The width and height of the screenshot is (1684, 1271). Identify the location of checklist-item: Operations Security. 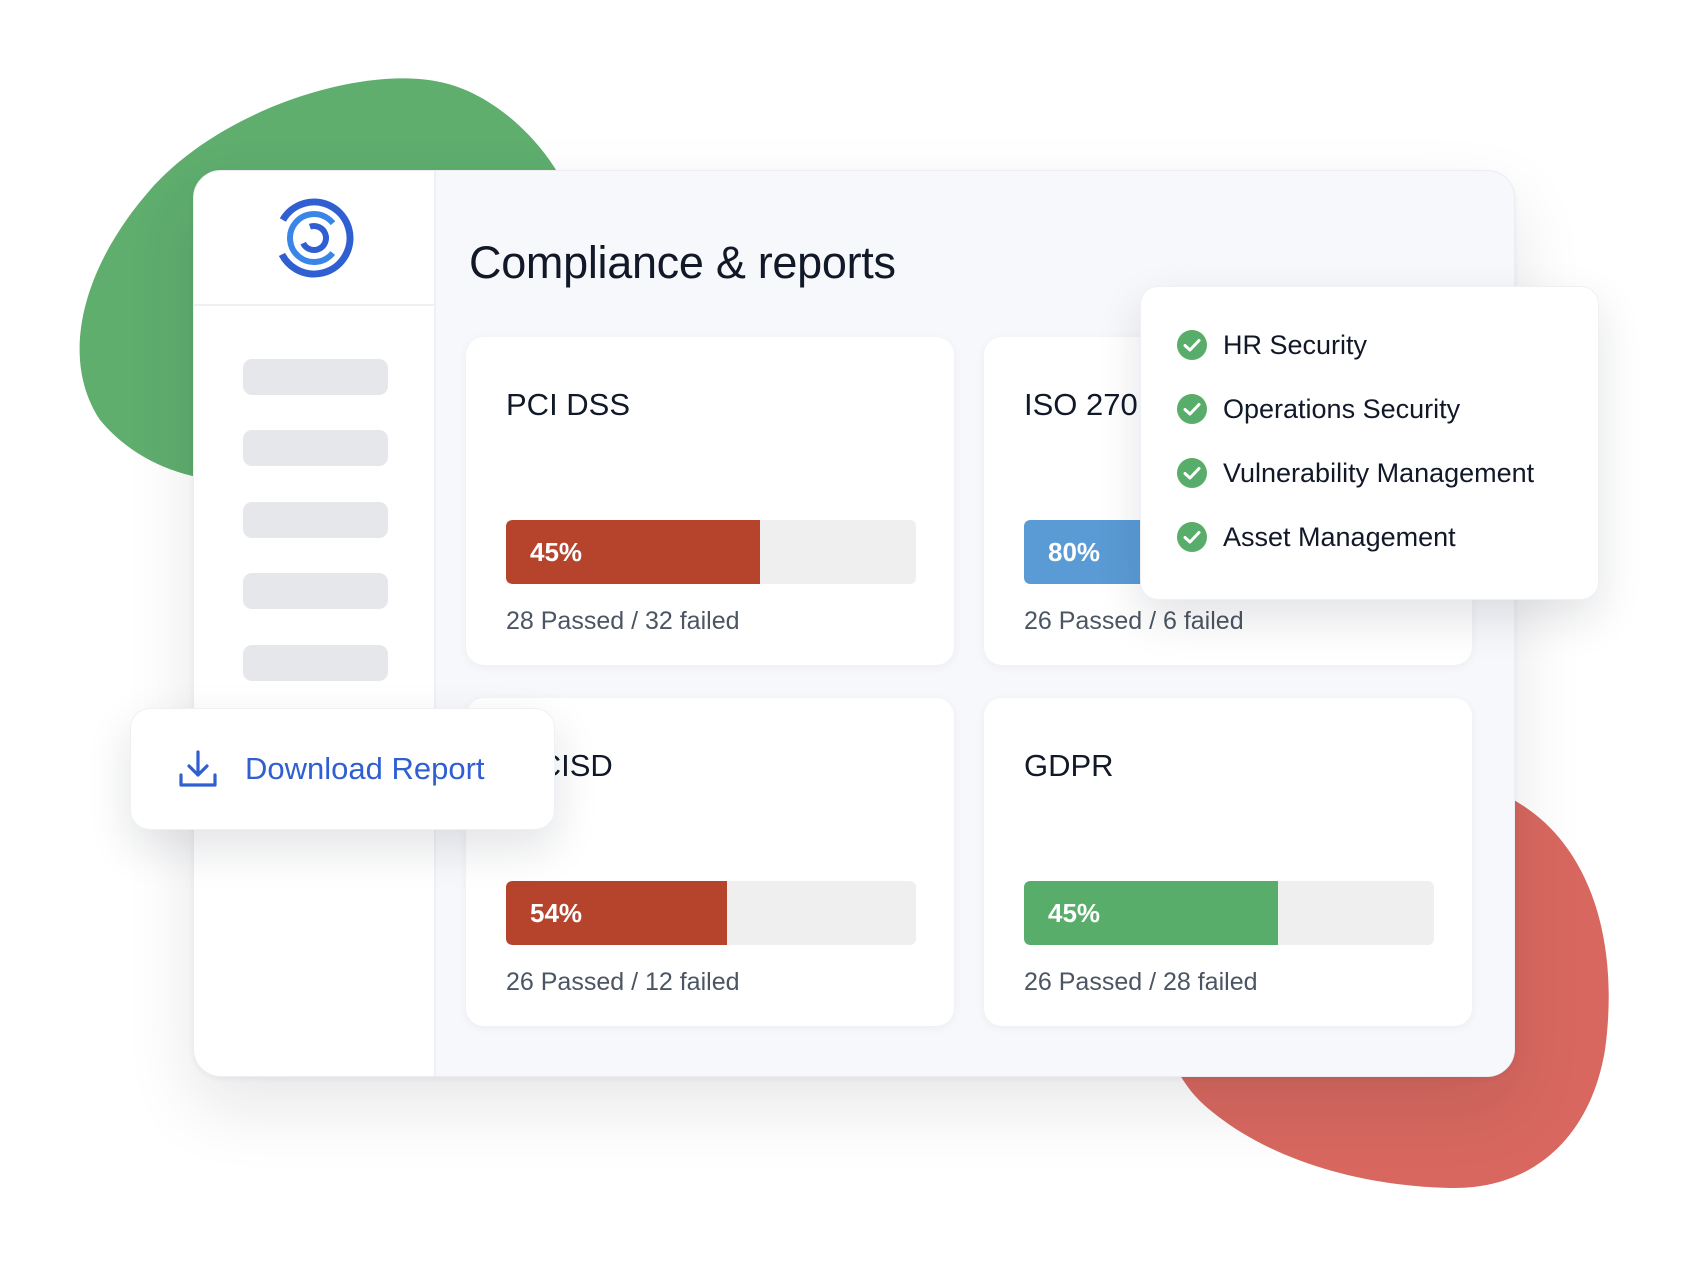
(1318, 409).